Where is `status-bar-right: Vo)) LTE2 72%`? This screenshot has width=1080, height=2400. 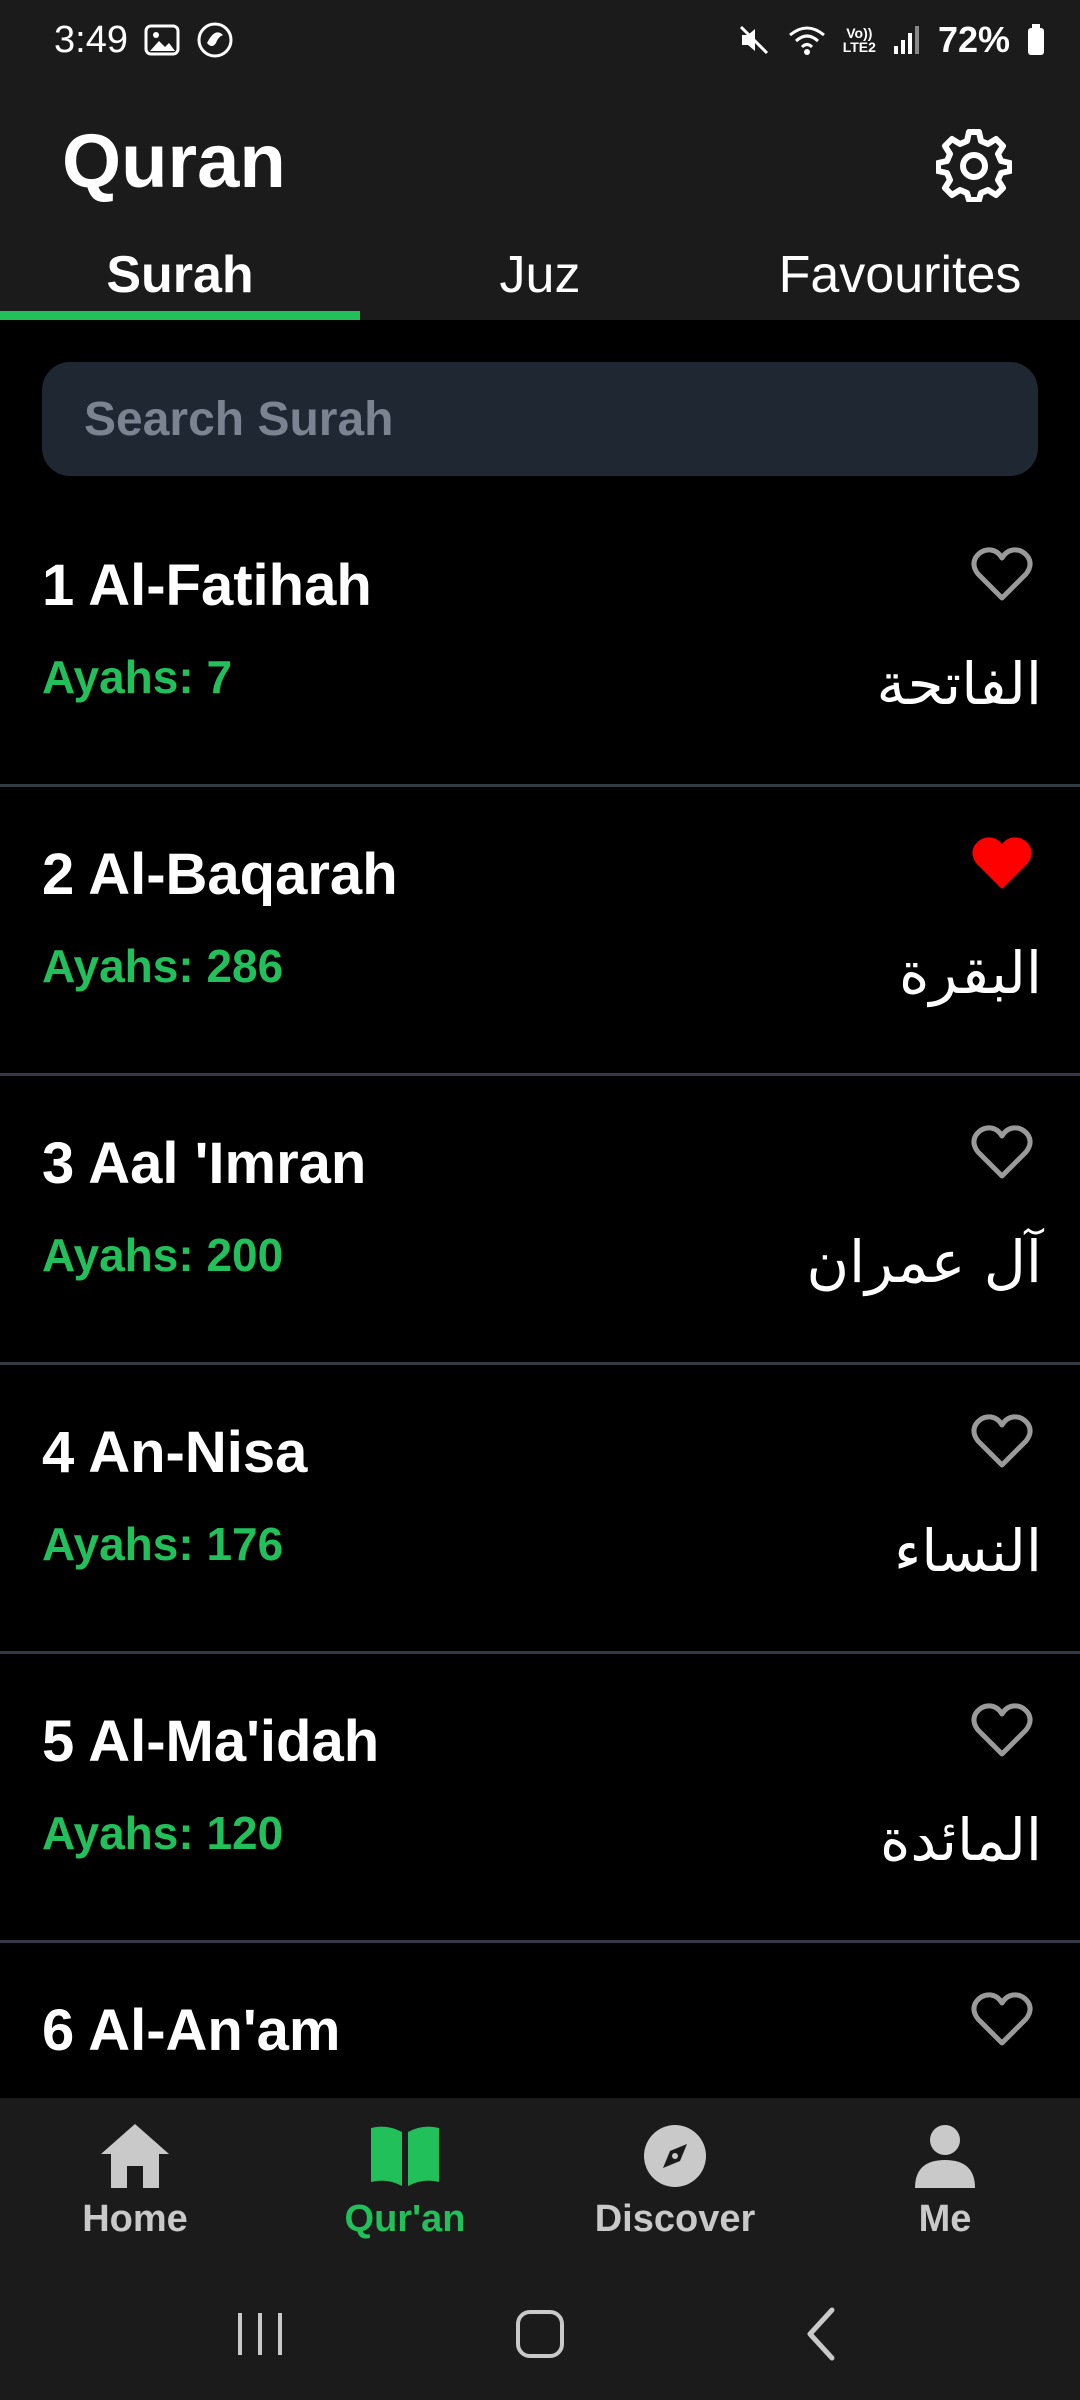
status-bar-right: Vo)) LTE2 72% is located at coordinates (891, 40).